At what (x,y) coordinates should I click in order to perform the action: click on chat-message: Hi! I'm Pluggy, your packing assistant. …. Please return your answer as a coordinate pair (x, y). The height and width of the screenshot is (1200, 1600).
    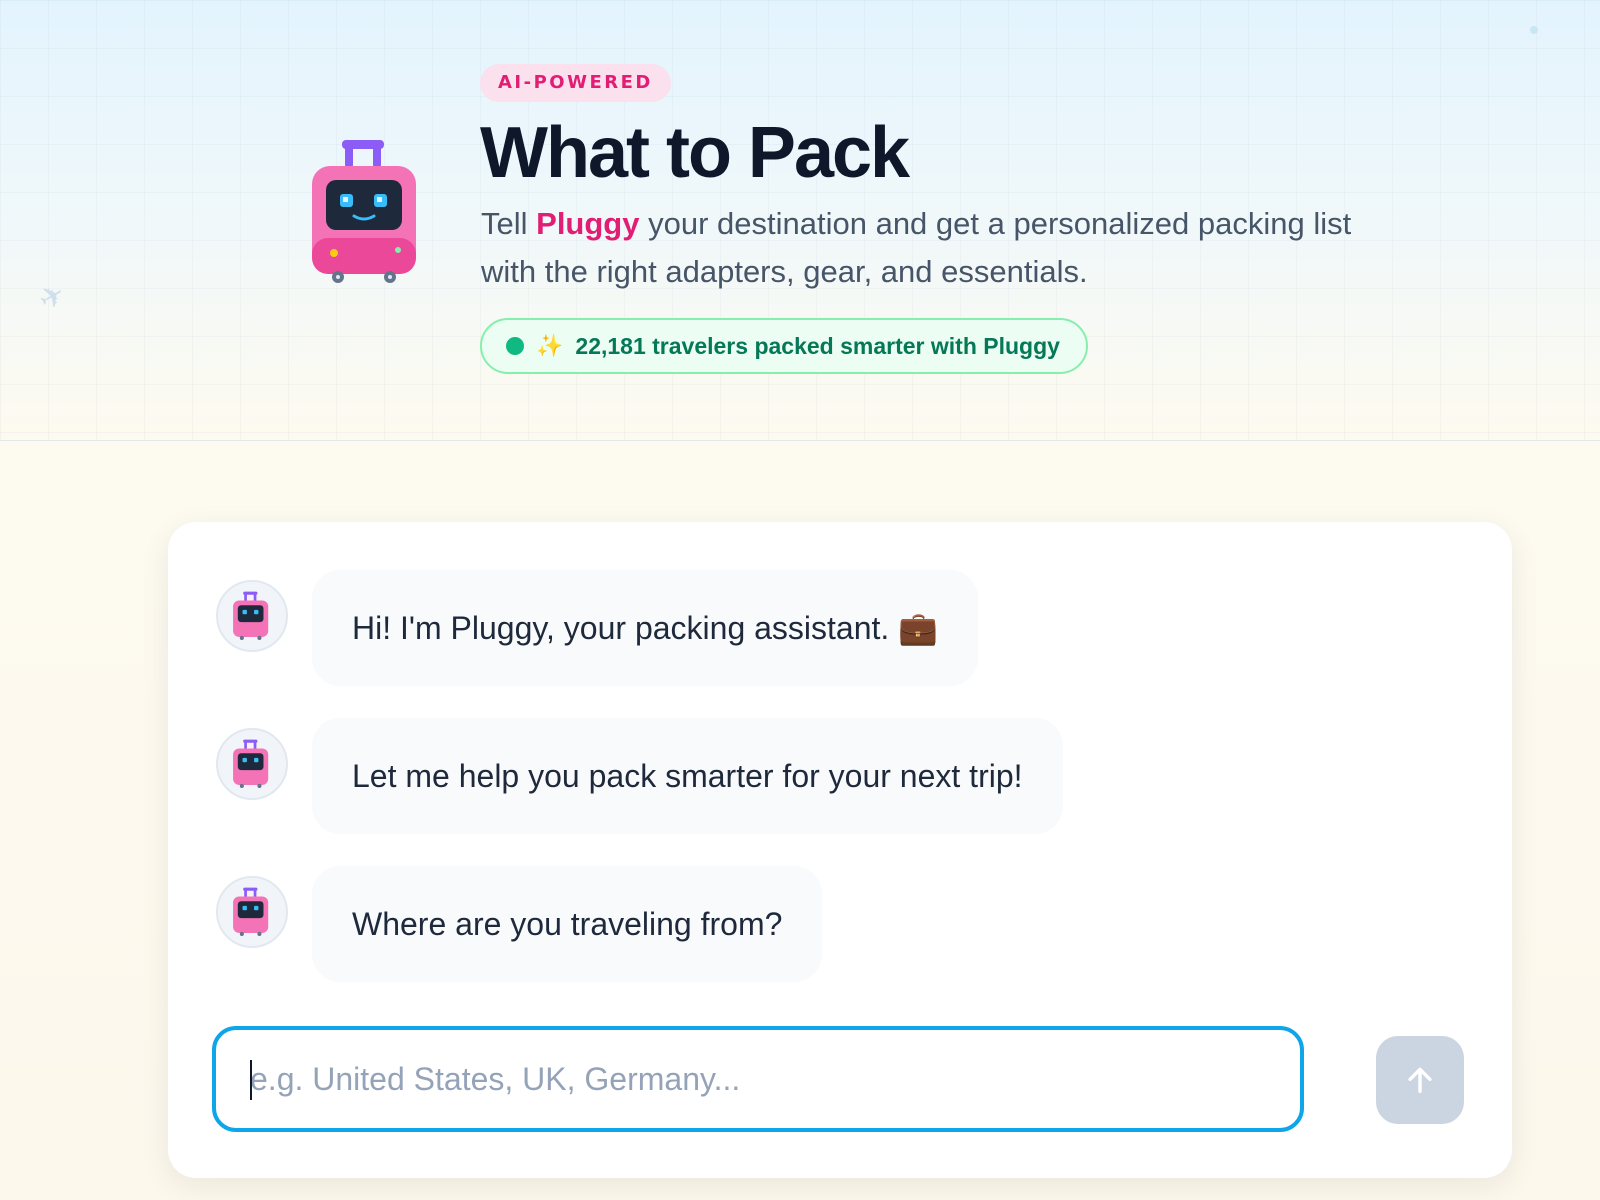
    Looking at the image, I should click on (597, 628).